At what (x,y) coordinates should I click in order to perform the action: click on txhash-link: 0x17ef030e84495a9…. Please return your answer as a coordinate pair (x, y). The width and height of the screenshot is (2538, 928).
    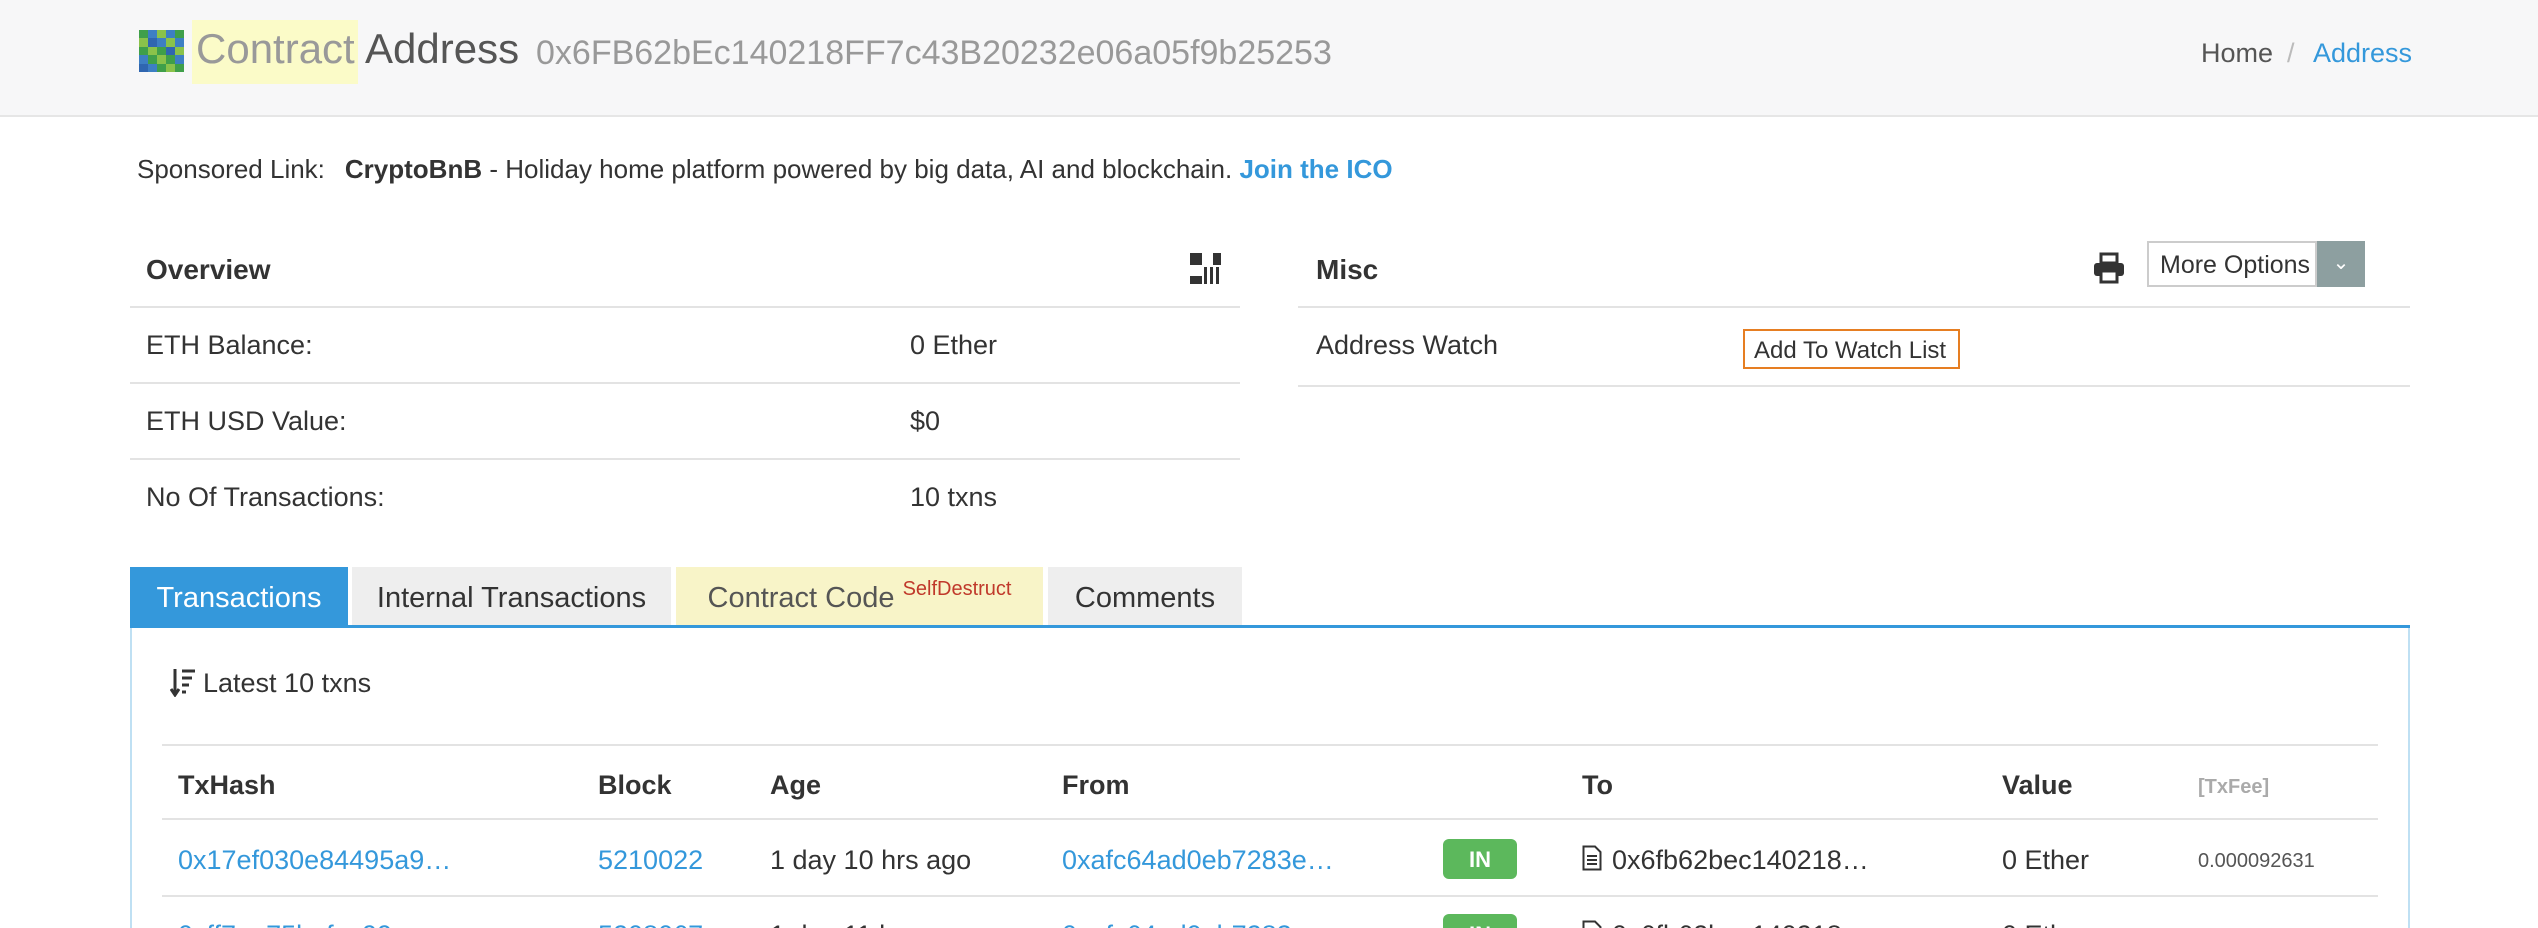
    Looking at the image, I should click on (314, 860).